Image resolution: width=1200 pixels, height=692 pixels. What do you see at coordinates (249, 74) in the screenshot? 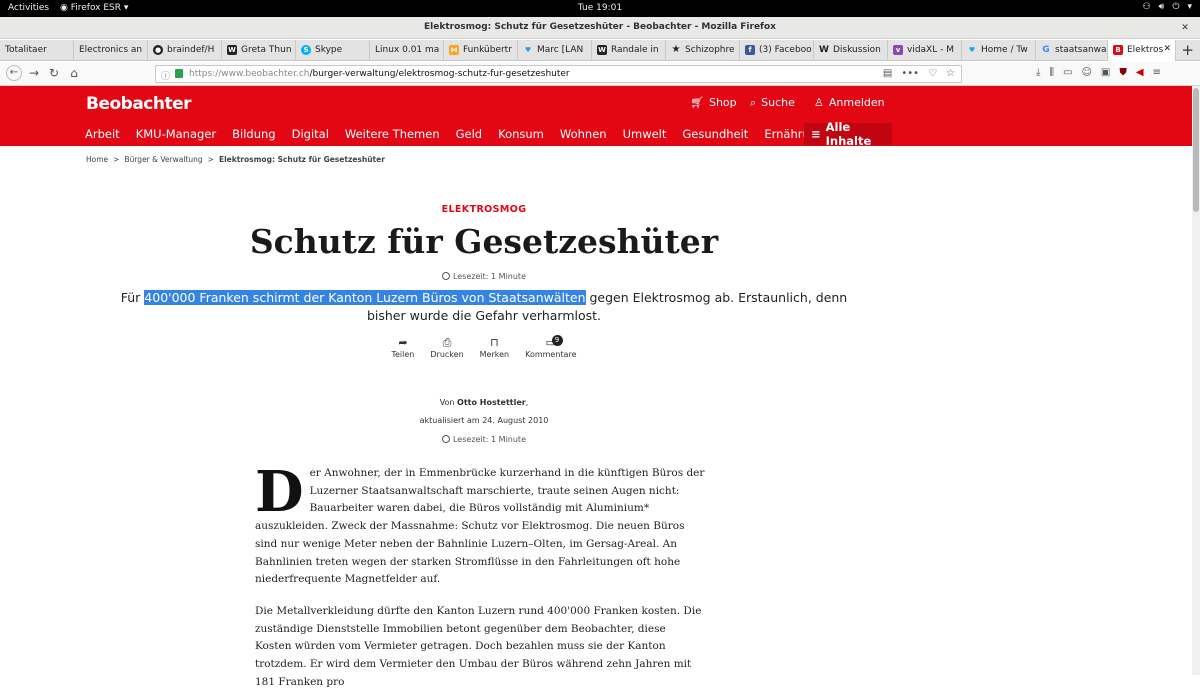
I see `url-host: https://www.beobachter.ch` at bounding box center [249, 74].